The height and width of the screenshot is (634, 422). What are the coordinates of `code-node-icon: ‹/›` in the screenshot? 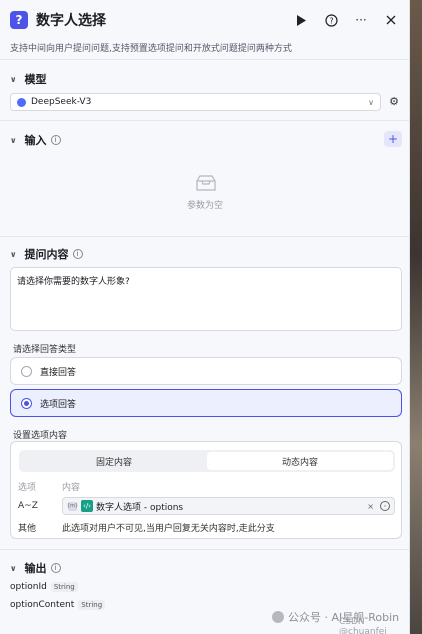 It's located at (87, 506).